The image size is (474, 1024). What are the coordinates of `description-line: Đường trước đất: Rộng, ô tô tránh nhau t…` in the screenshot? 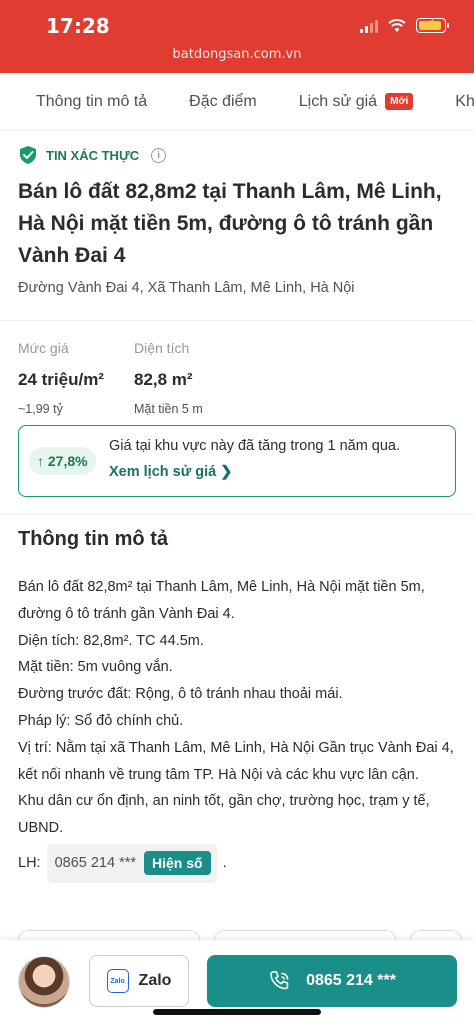 It's located at (180, 694).